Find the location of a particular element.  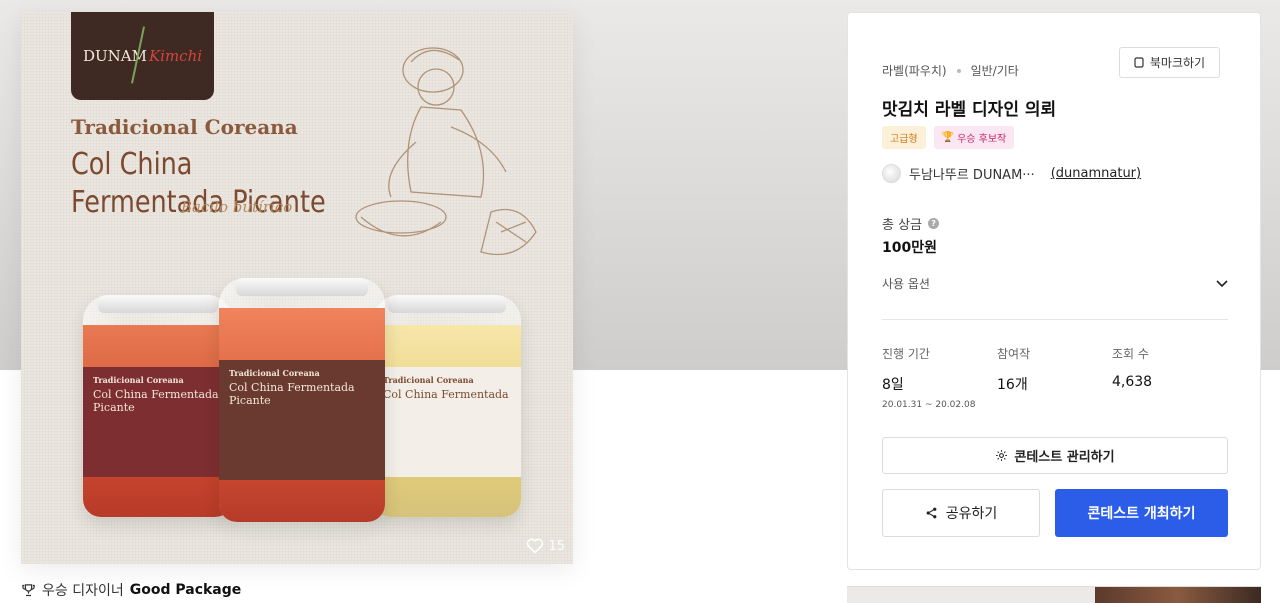

winner-designer-label: 우승 디자이너 is located at coordinates (83, 591).